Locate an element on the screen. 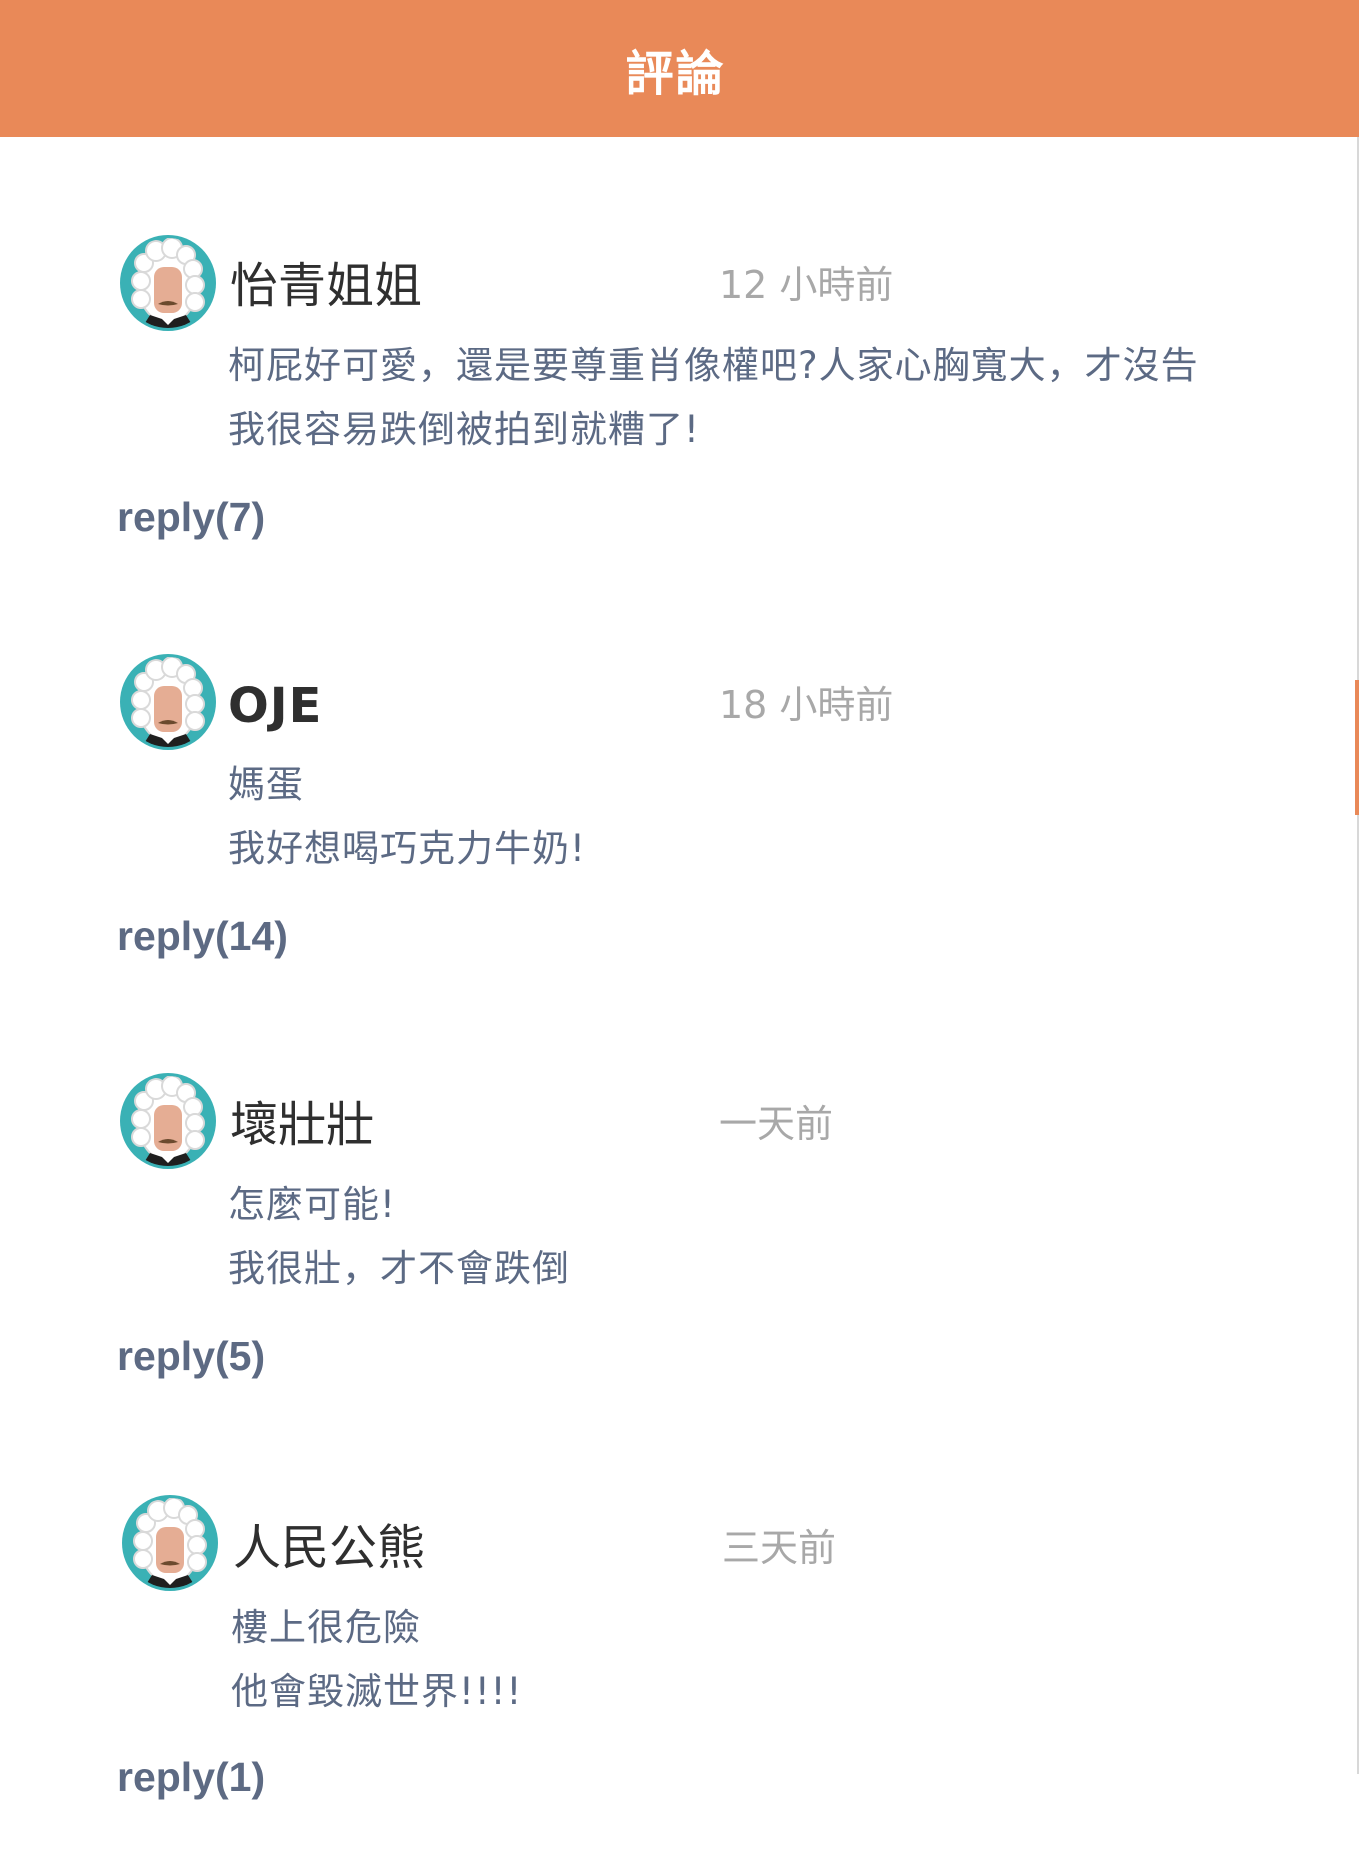  comment-time: 一天前 is located at coordinates (776, 1124).